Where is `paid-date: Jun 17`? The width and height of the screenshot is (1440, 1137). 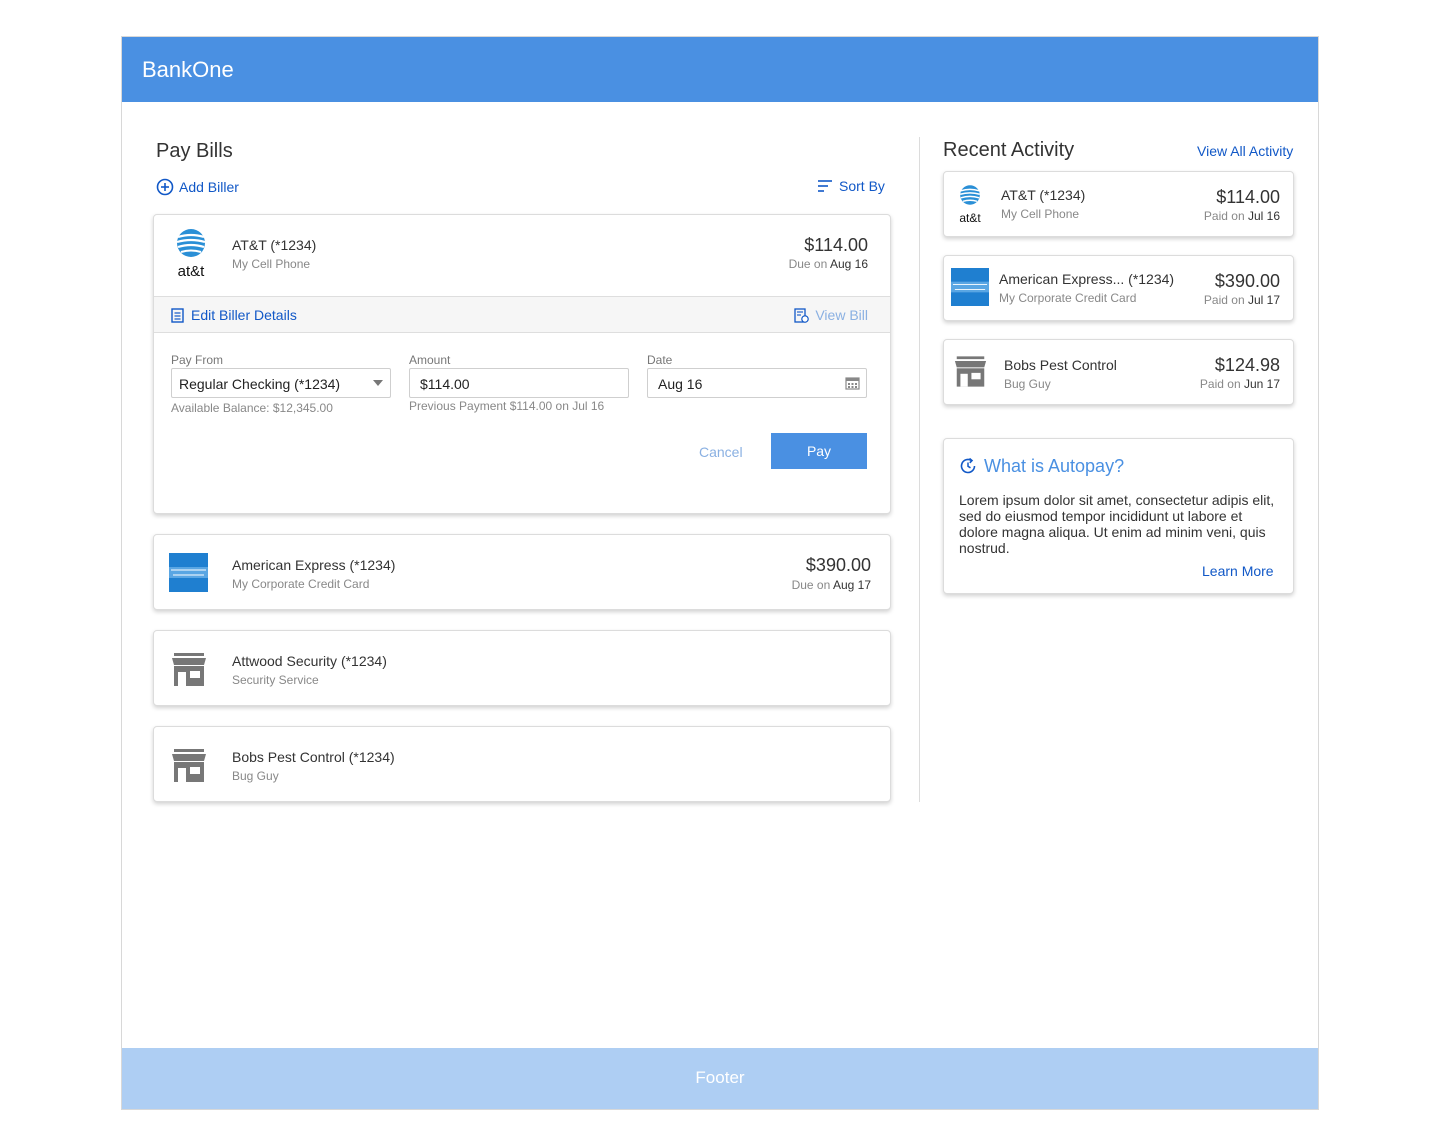 paid-date: Jun 17 is located at coordinates (1261, 384).